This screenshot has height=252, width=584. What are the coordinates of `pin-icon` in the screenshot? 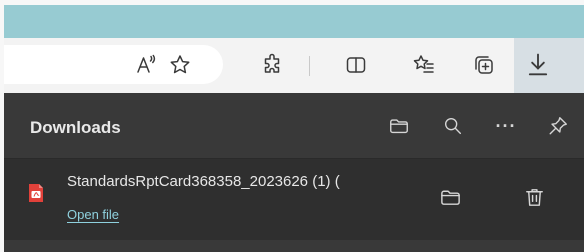 It's located at (558, 126).